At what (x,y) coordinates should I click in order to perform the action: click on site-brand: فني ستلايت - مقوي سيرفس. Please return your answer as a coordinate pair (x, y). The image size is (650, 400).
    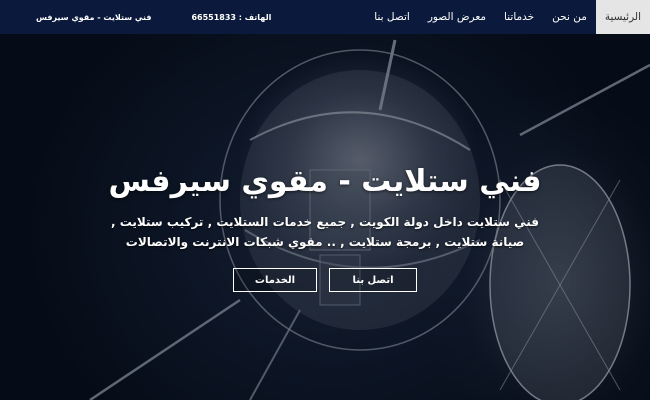
    Looking at the image, I should click on (93, 17).